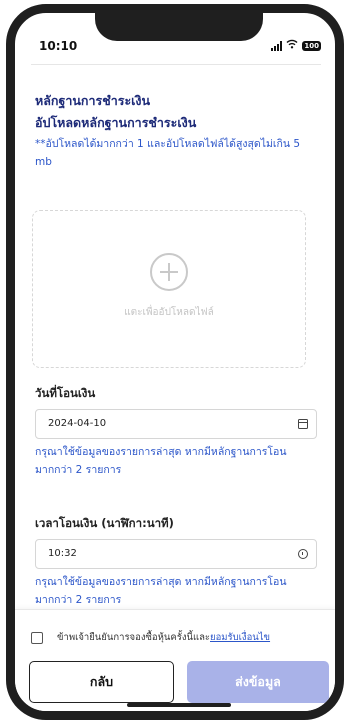  What do you see at coordinates (62, 553) in the screenshot?
I see `transfer-time-value: 10:32` at bounding box center [62, 553].